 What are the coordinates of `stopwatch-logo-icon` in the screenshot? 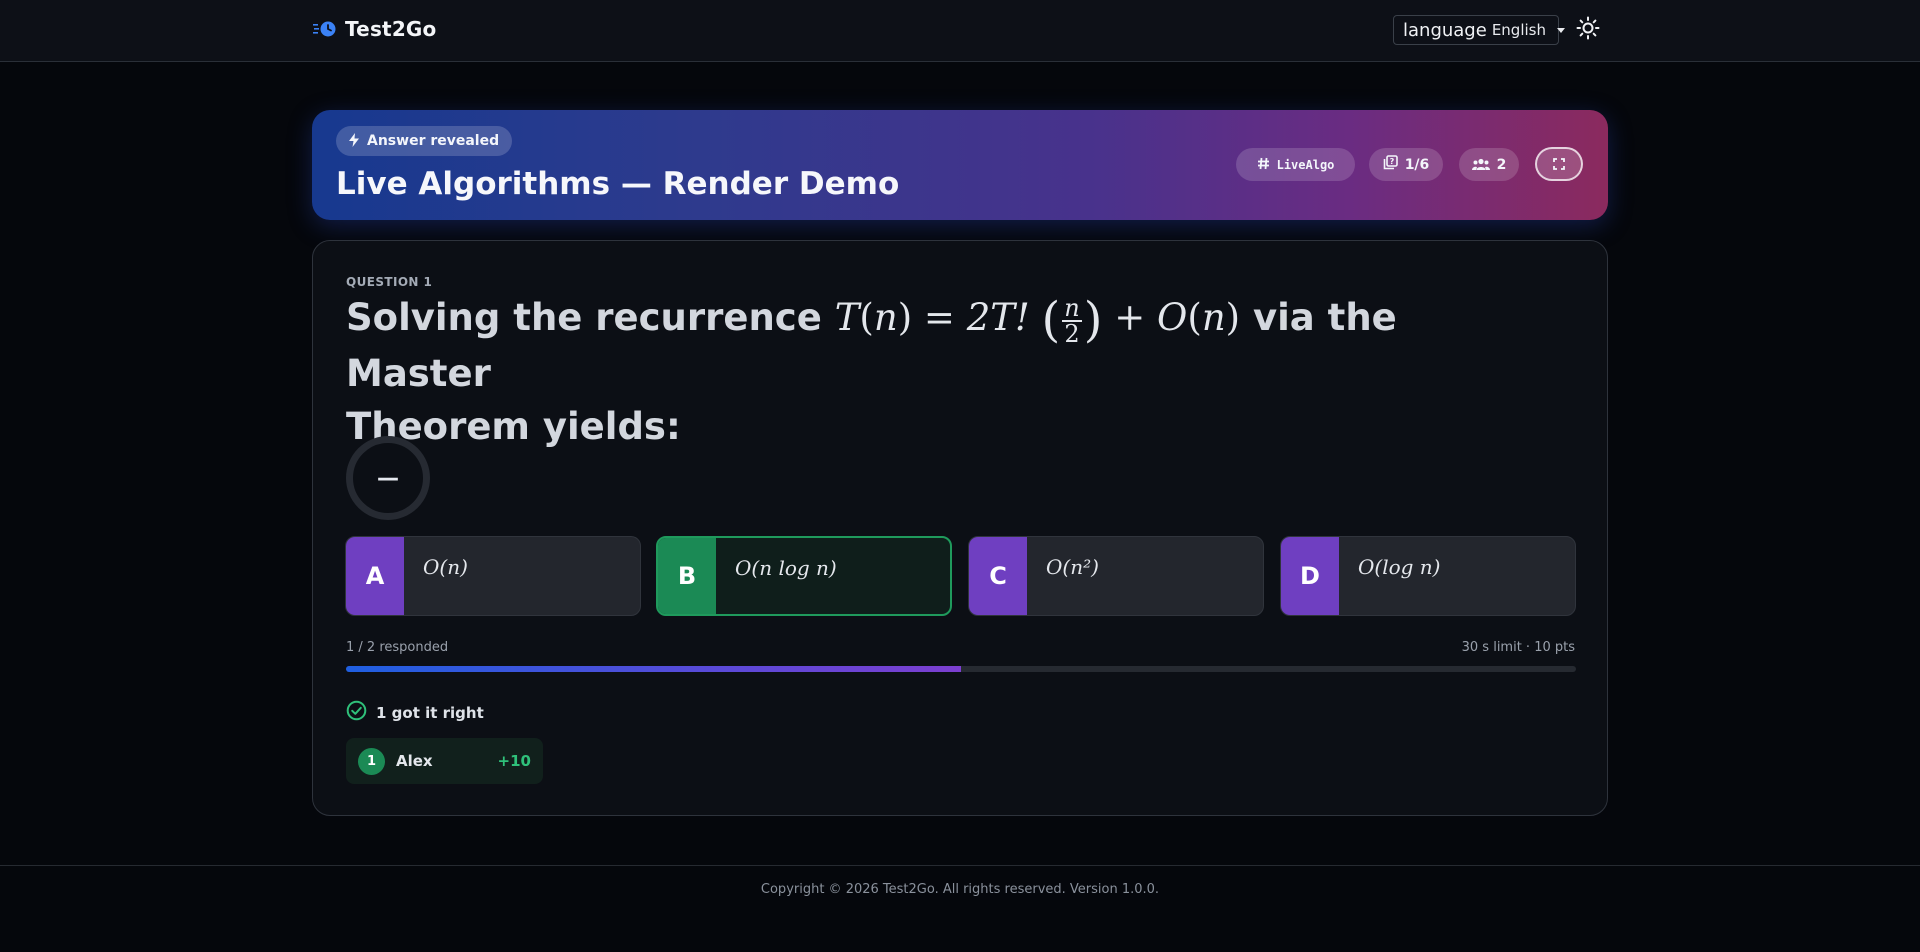 It's located at (325, 29).